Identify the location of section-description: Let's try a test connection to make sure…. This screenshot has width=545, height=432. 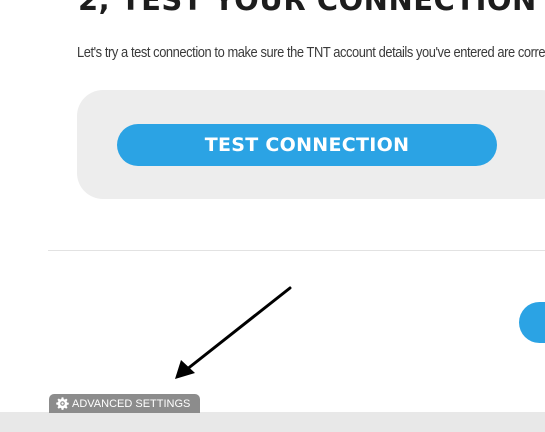
(311, 52).